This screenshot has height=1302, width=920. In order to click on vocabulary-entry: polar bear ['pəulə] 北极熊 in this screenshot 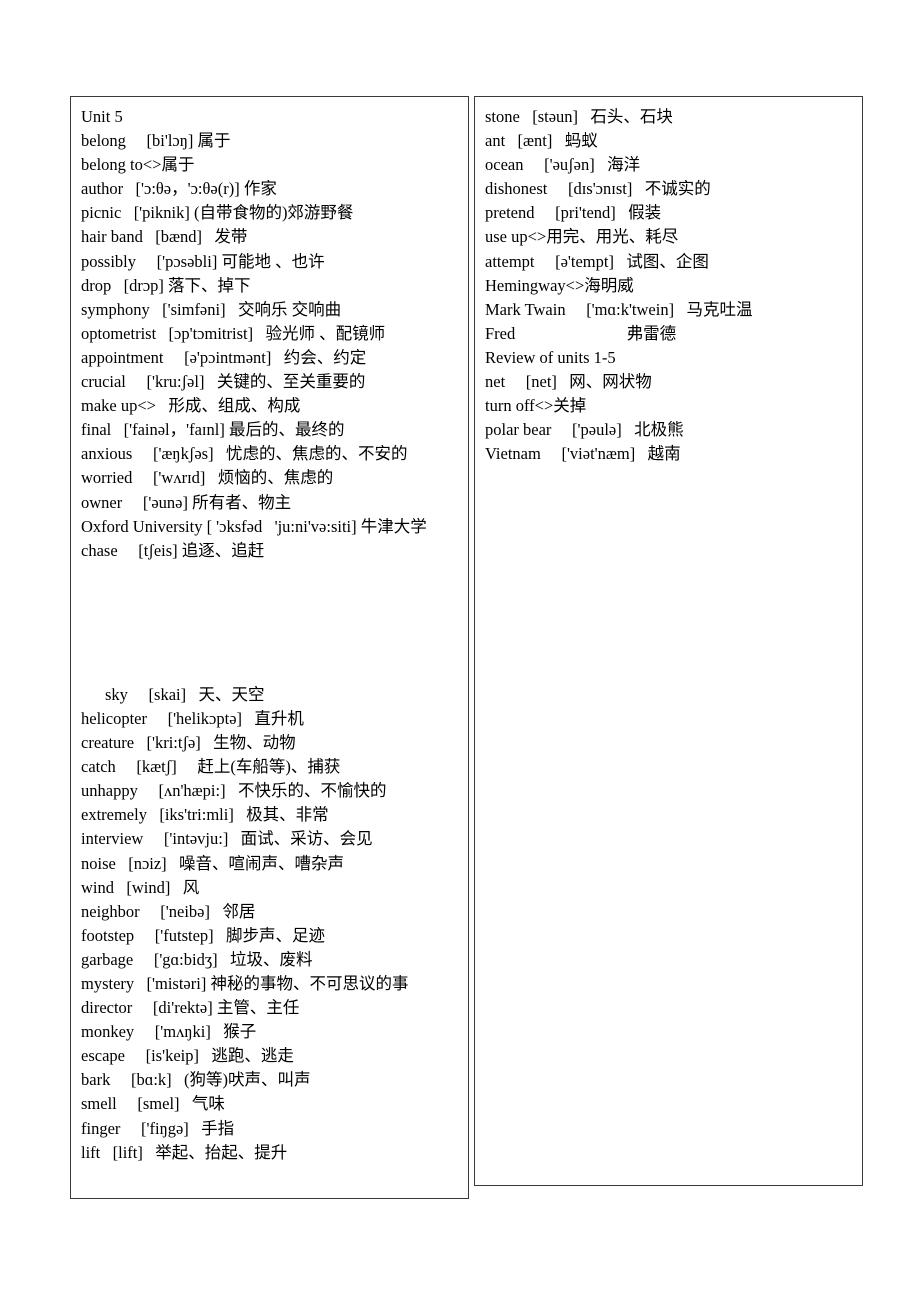, I will do `click(584, 430)`.